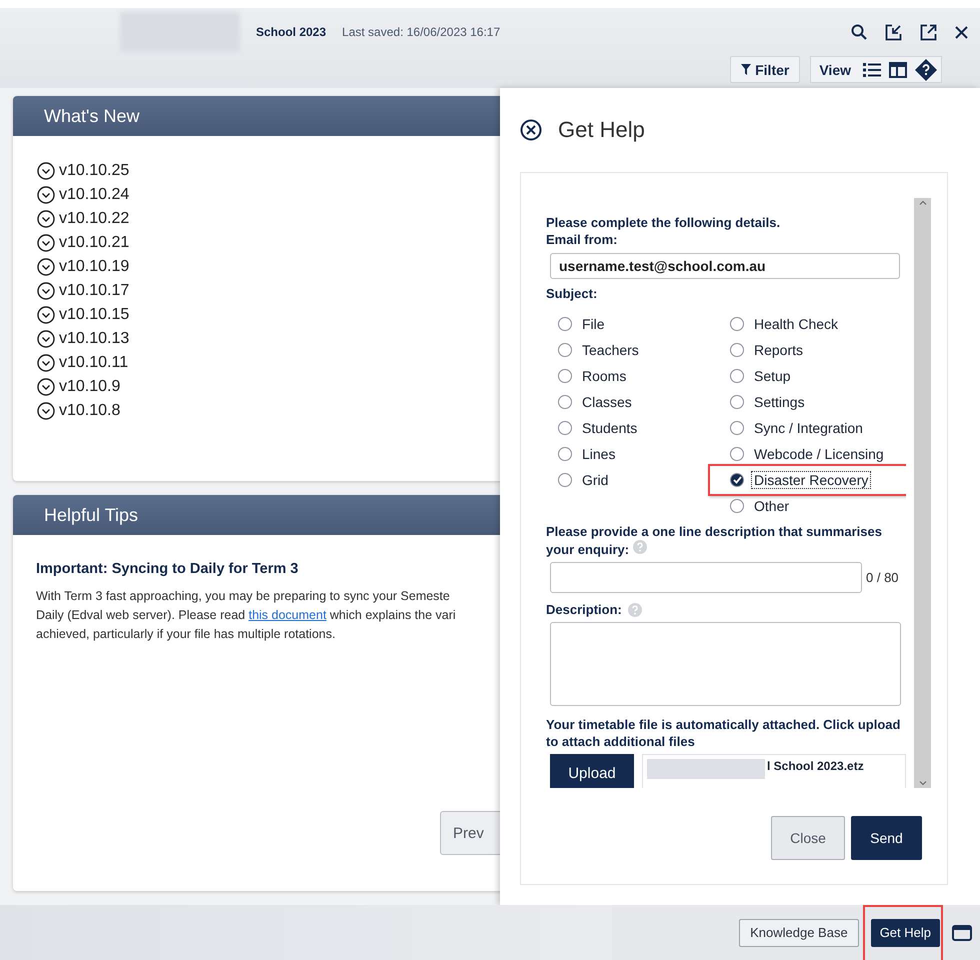 The height and width of the screenshot is (960, 980). Describe the element at coordinates (256, 515) in the screenshot. I see `panel-header: Helpful Tips` at that location.